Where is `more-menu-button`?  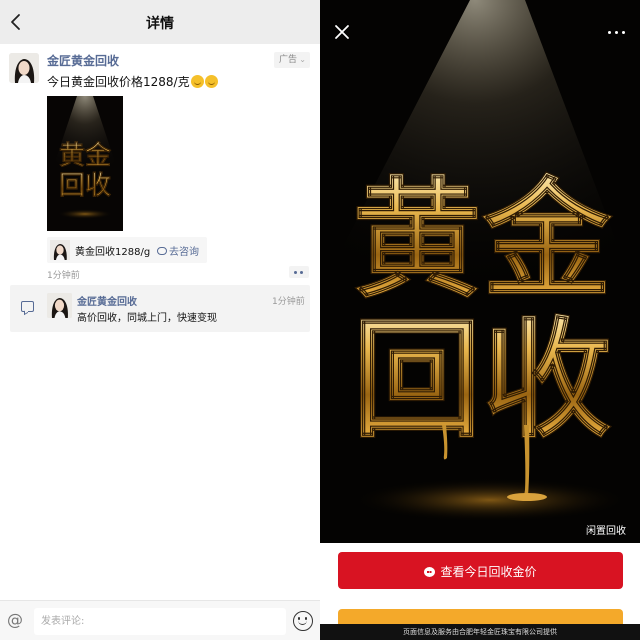 more-menu-button is located at coordinates (617, 32).